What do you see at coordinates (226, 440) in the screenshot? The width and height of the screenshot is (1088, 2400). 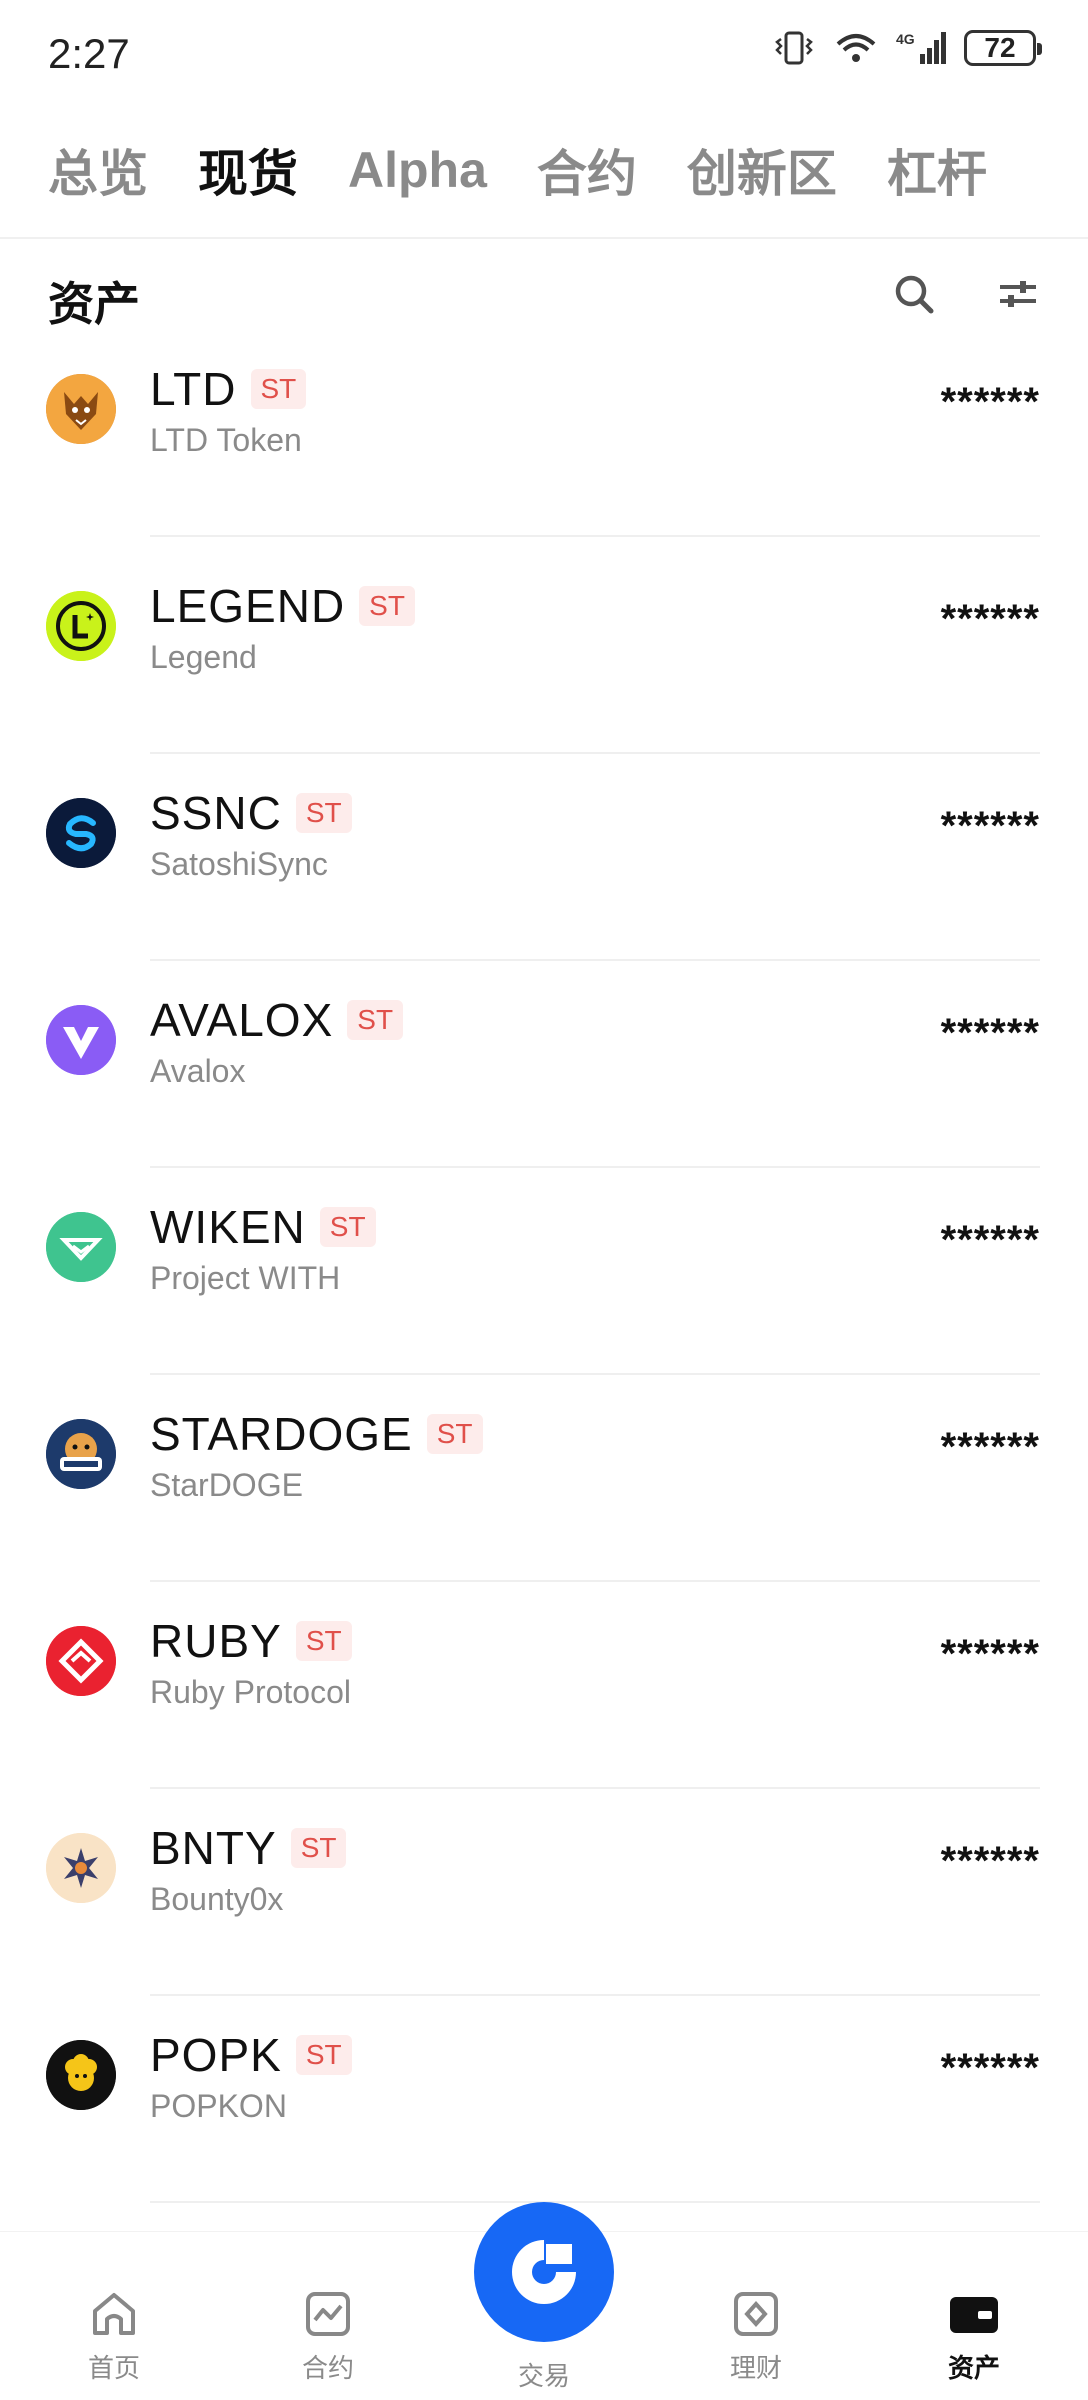 I see `asset-name: LTD Token` at bounding box center [226, 440].